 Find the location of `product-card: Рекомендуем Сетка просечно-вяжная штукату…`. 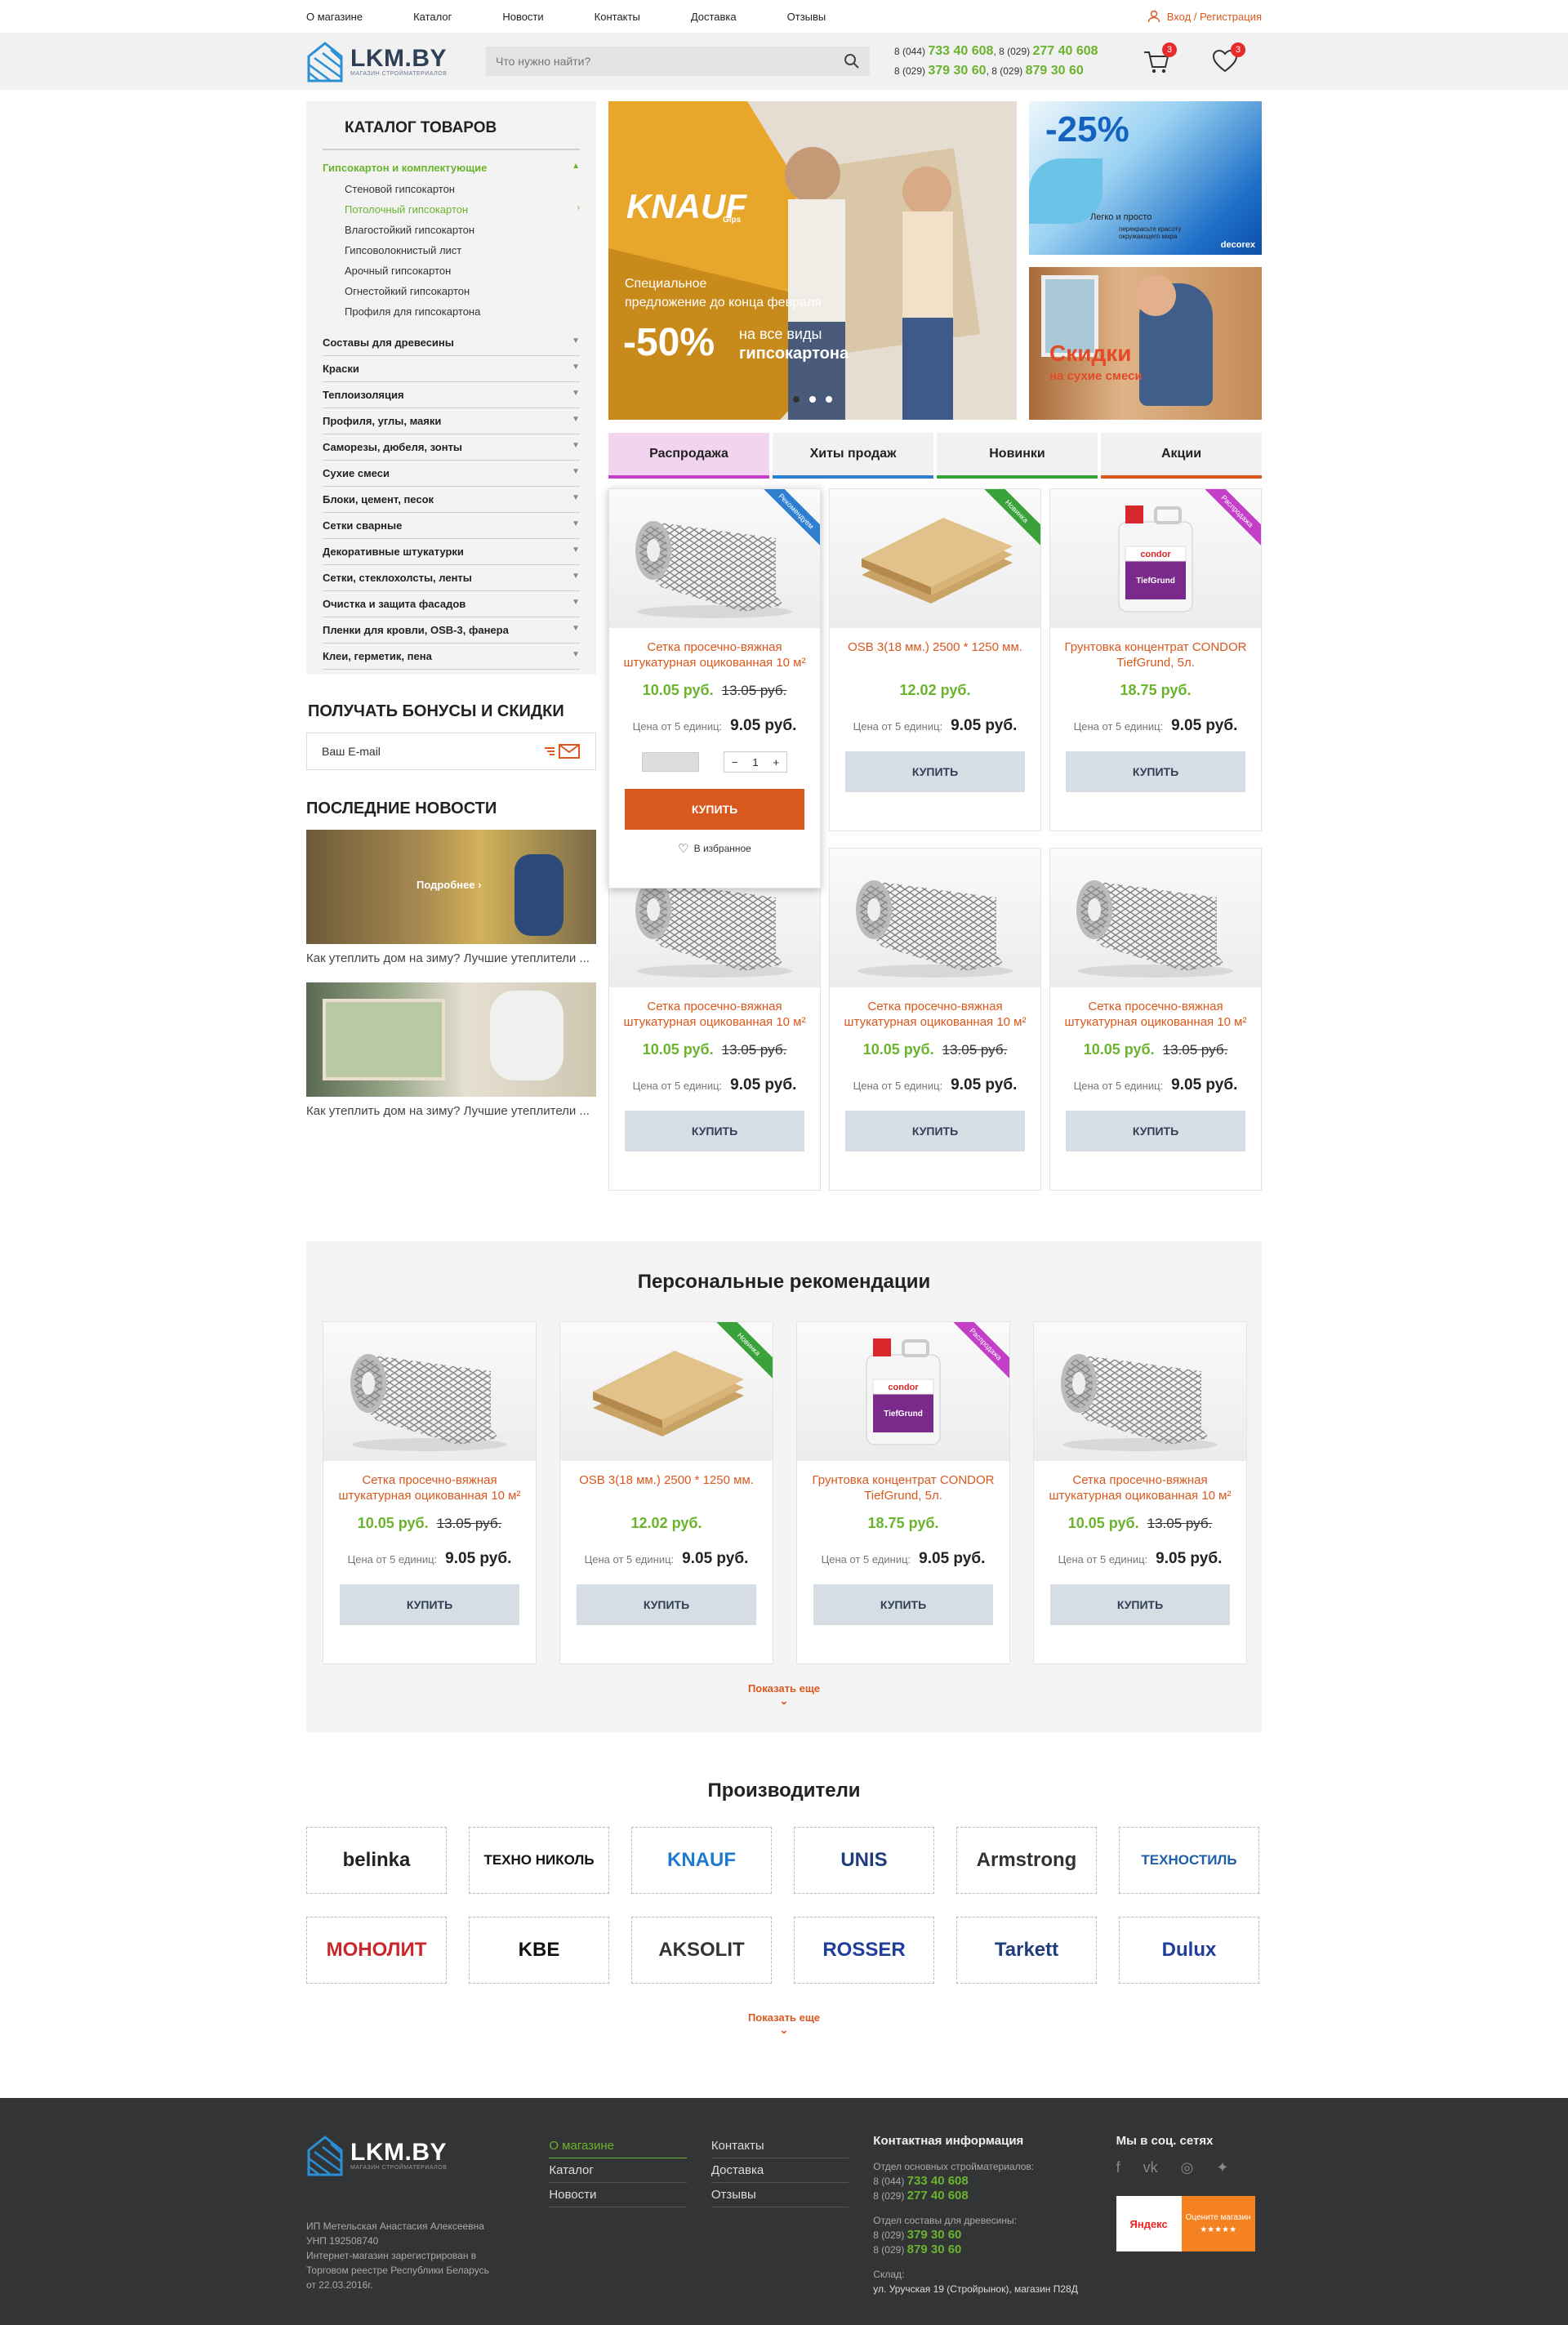

product-card: Рекомендуем Сетка просечно-вяжная штукату… is located at coordinates (714, 688).